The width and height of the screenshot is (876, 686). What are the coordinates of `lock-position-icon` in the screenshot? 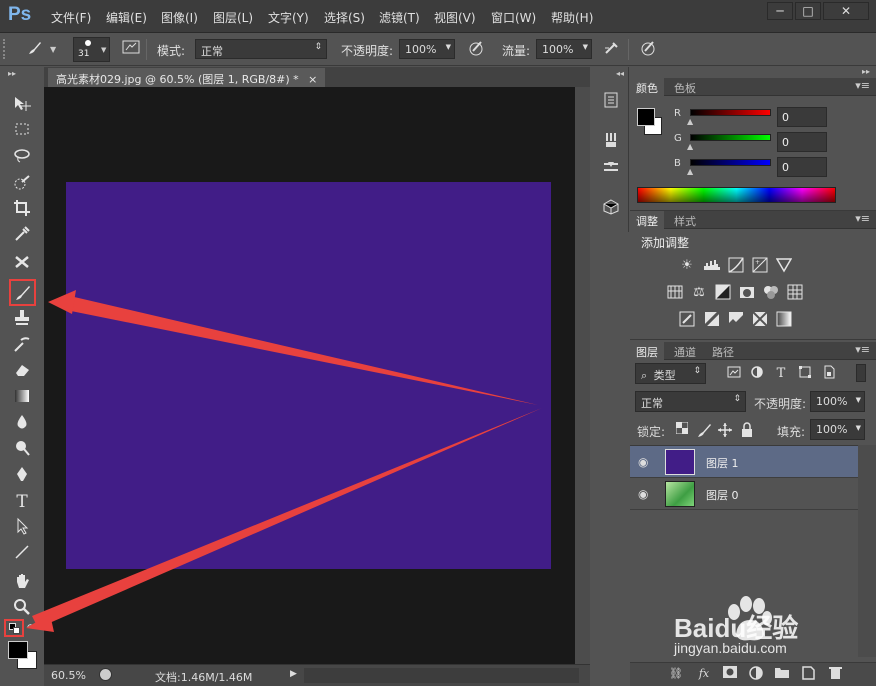 It's located at (725, 431).